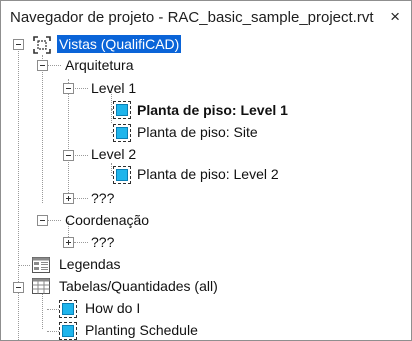 This screenshot has width=412, height=341. Describe the element at coordinates (90, 264) in the screenshot. I see `tree-item-legendas: Legendas` at that location.